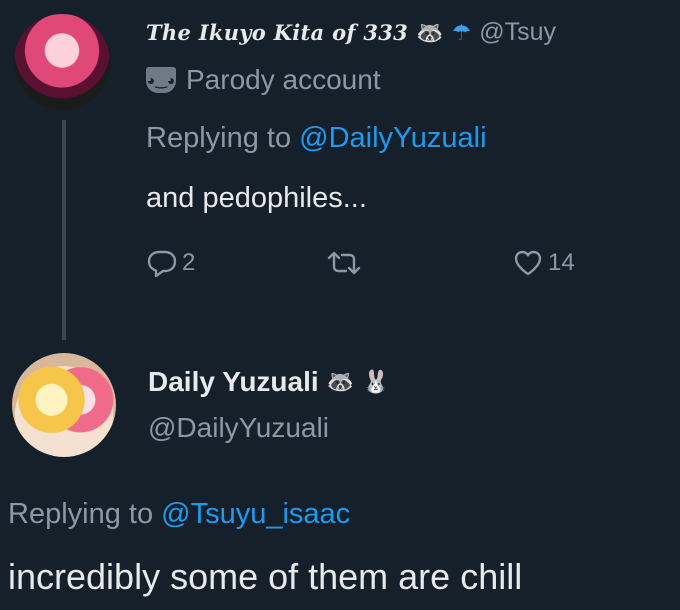  What do you see at coordinates (517, 32) in the screenshot?
I see `handle: @Tsuy` at bounding box center [517, 32].